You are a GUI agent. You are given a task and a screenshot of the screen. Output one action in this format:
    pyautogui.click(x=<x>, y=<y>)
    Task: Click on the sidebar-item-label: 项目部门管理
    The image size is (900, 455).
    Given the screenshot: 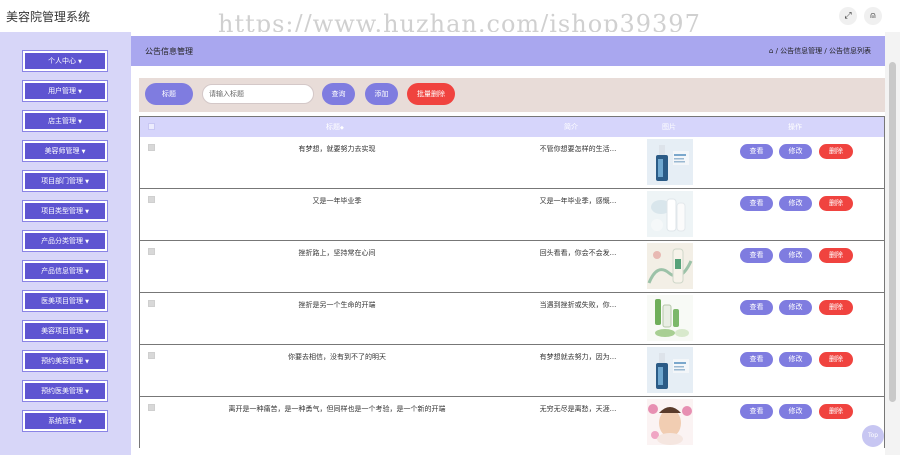 What is the action you would take?
    pyautogui.click(x=62, y=181)
    